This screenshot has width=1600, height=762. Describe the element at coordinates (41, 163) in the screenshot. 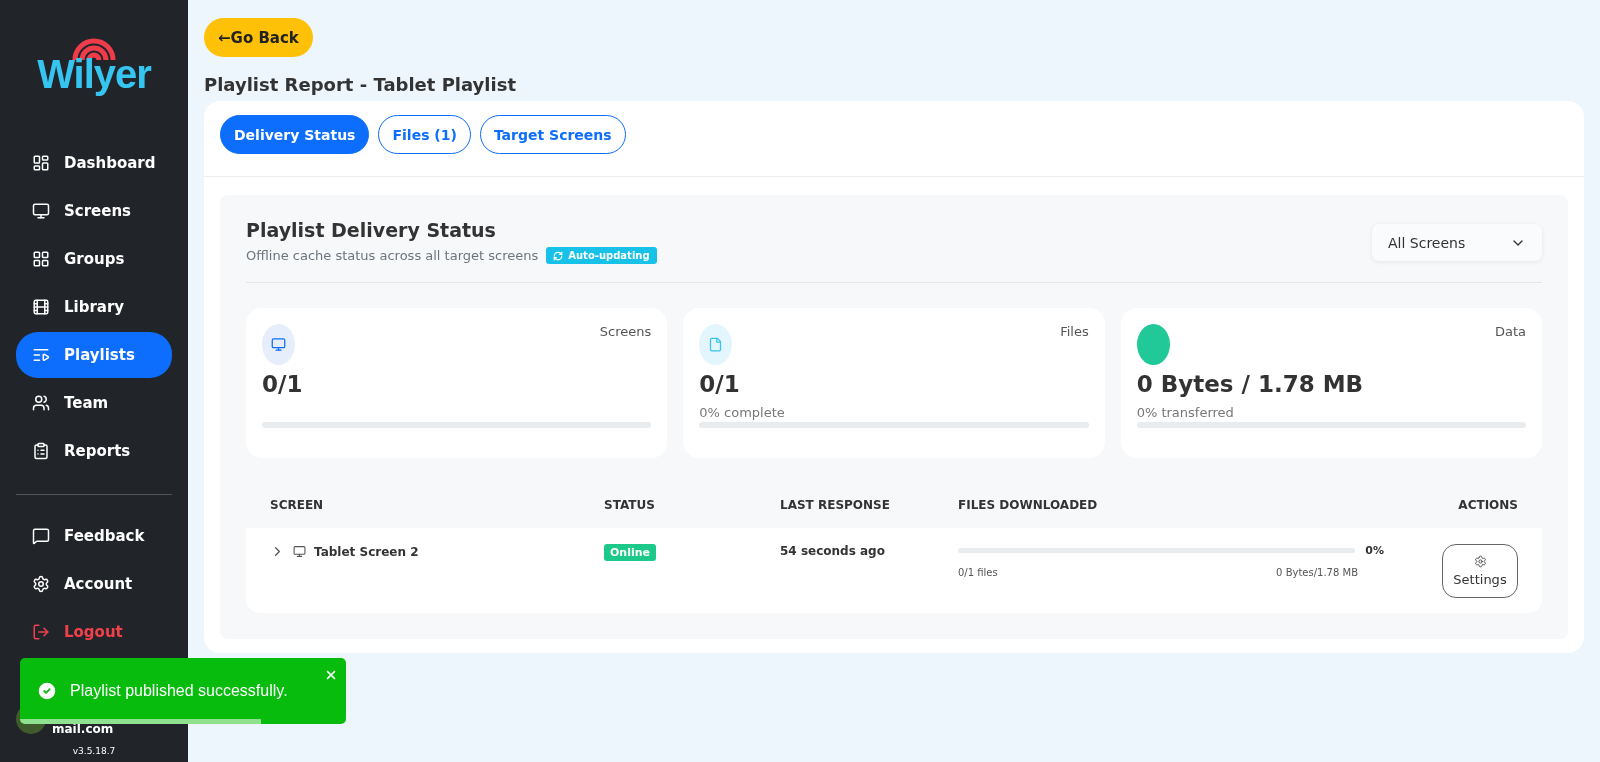

I see `dashboard-icon` at that location.